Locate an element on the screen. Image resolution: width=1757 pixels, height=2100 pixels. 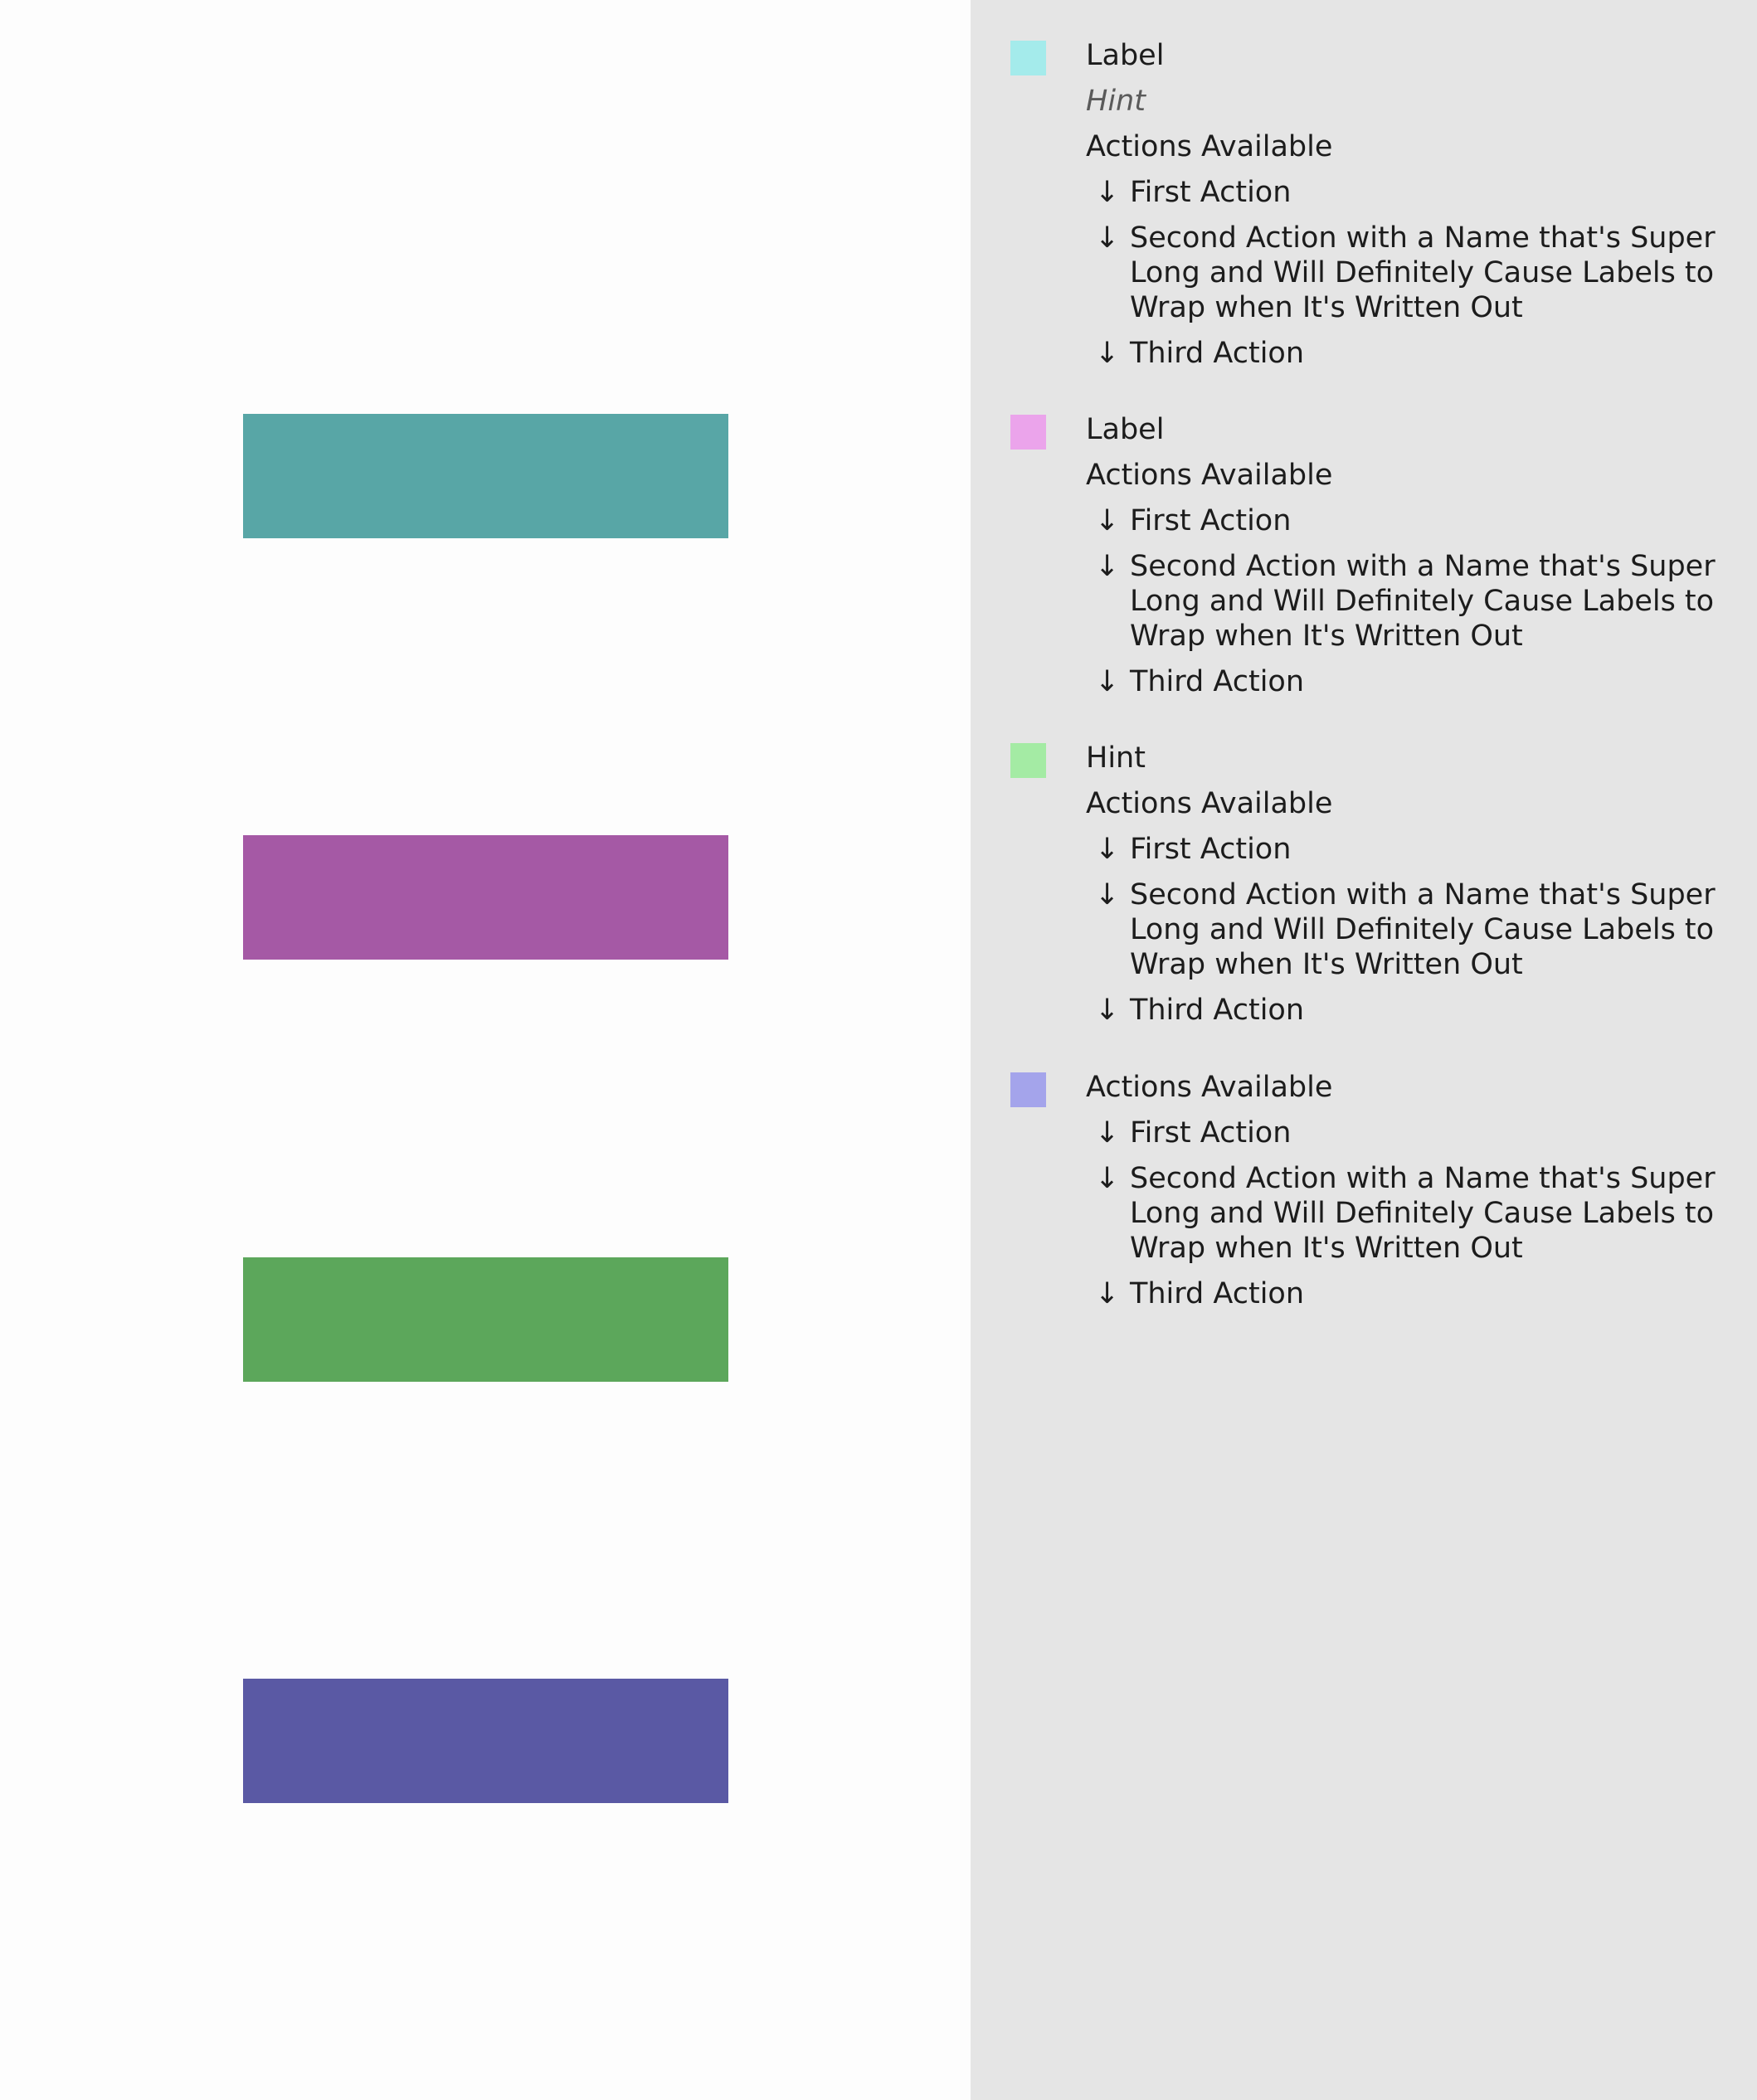
green-element is located at coordinates (485, 1319).